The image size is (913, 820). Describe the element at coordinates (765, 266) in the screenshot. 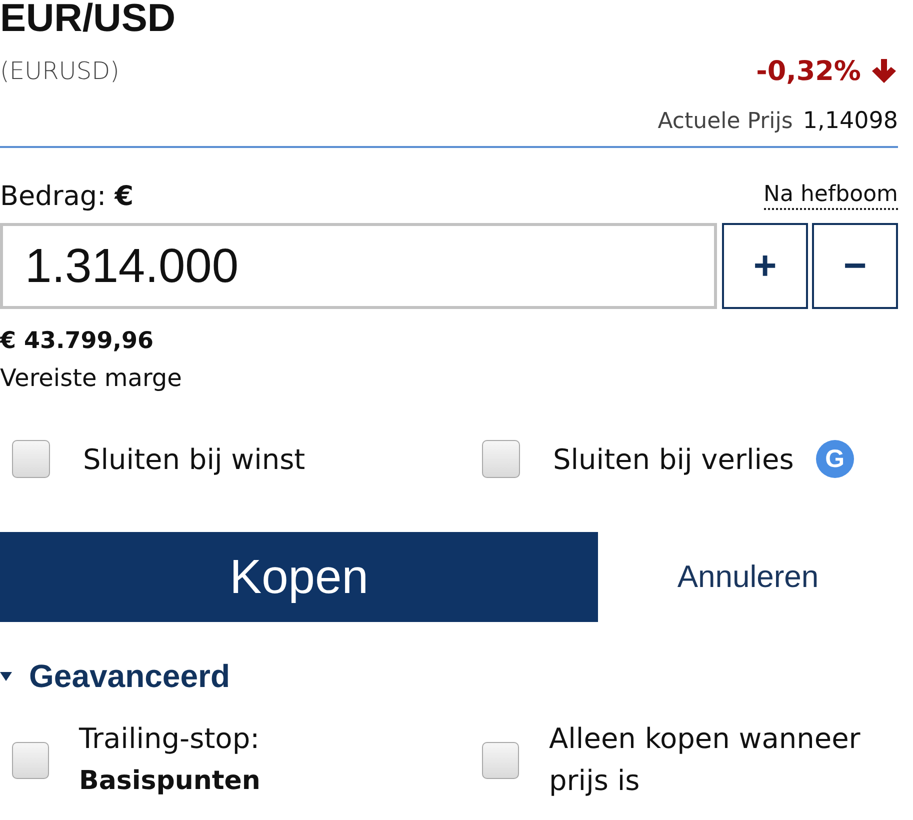

I see `increase-button: +` at that location.